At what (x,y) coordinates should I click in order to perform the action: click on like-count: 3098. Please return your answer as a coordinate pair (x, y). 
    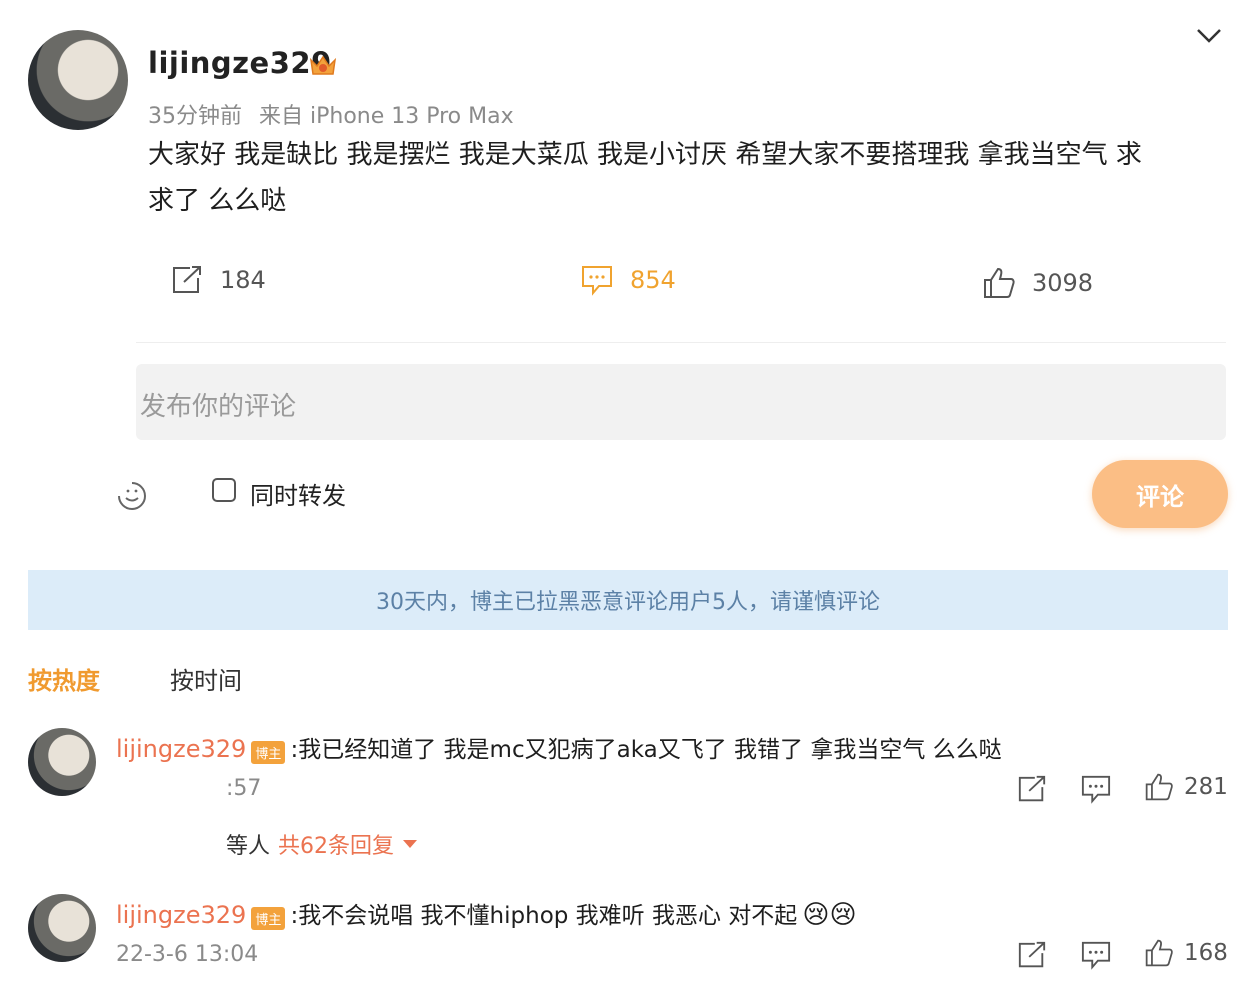
    Looking at the image, I should click on (1063, 283).